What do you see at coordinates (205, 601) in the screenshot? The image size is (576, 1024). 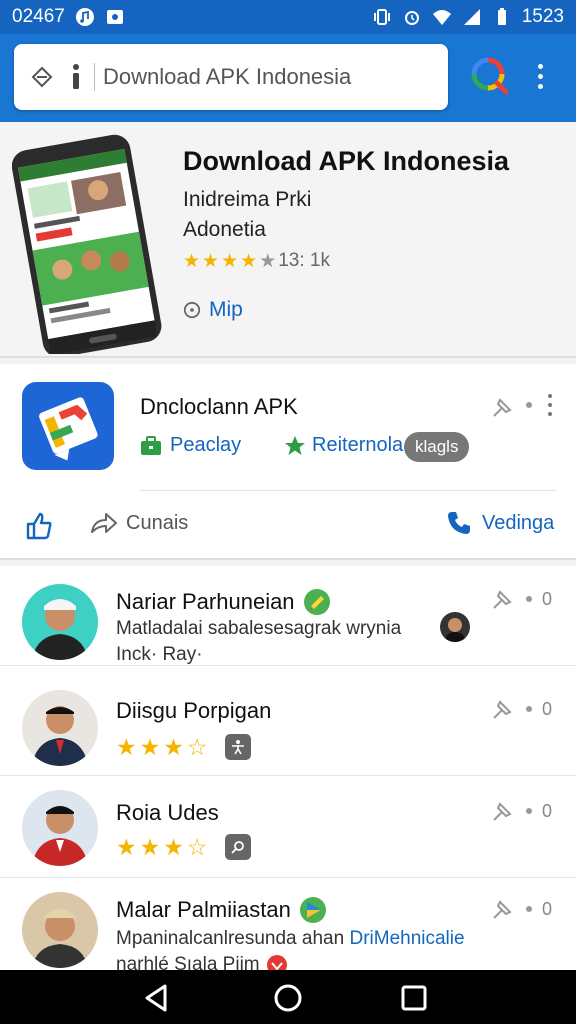 I see `list-item-name-text: Nariar Parhuneian` at bounding box center [205, 601].